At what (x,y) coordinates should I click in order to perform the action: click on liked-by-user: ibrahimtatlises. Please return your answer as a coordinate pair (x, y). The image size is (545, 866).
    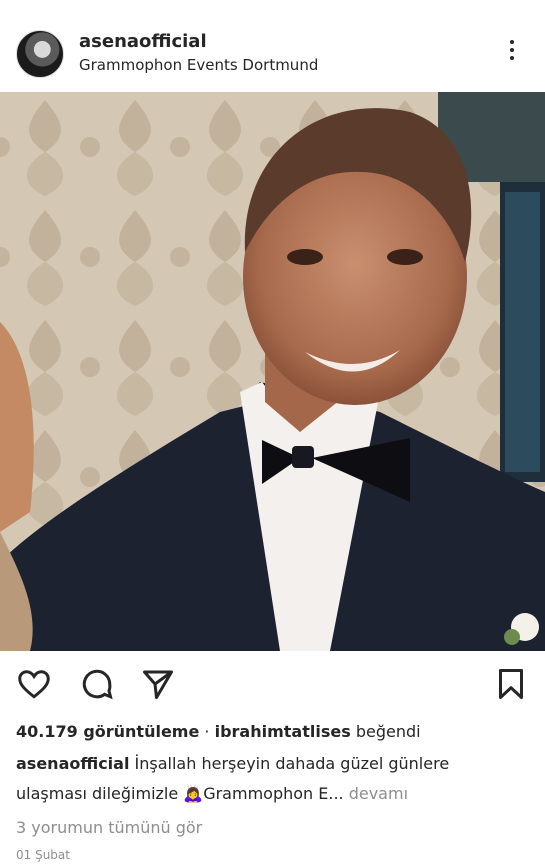
    Looking at the image, I should click on (283, 731).